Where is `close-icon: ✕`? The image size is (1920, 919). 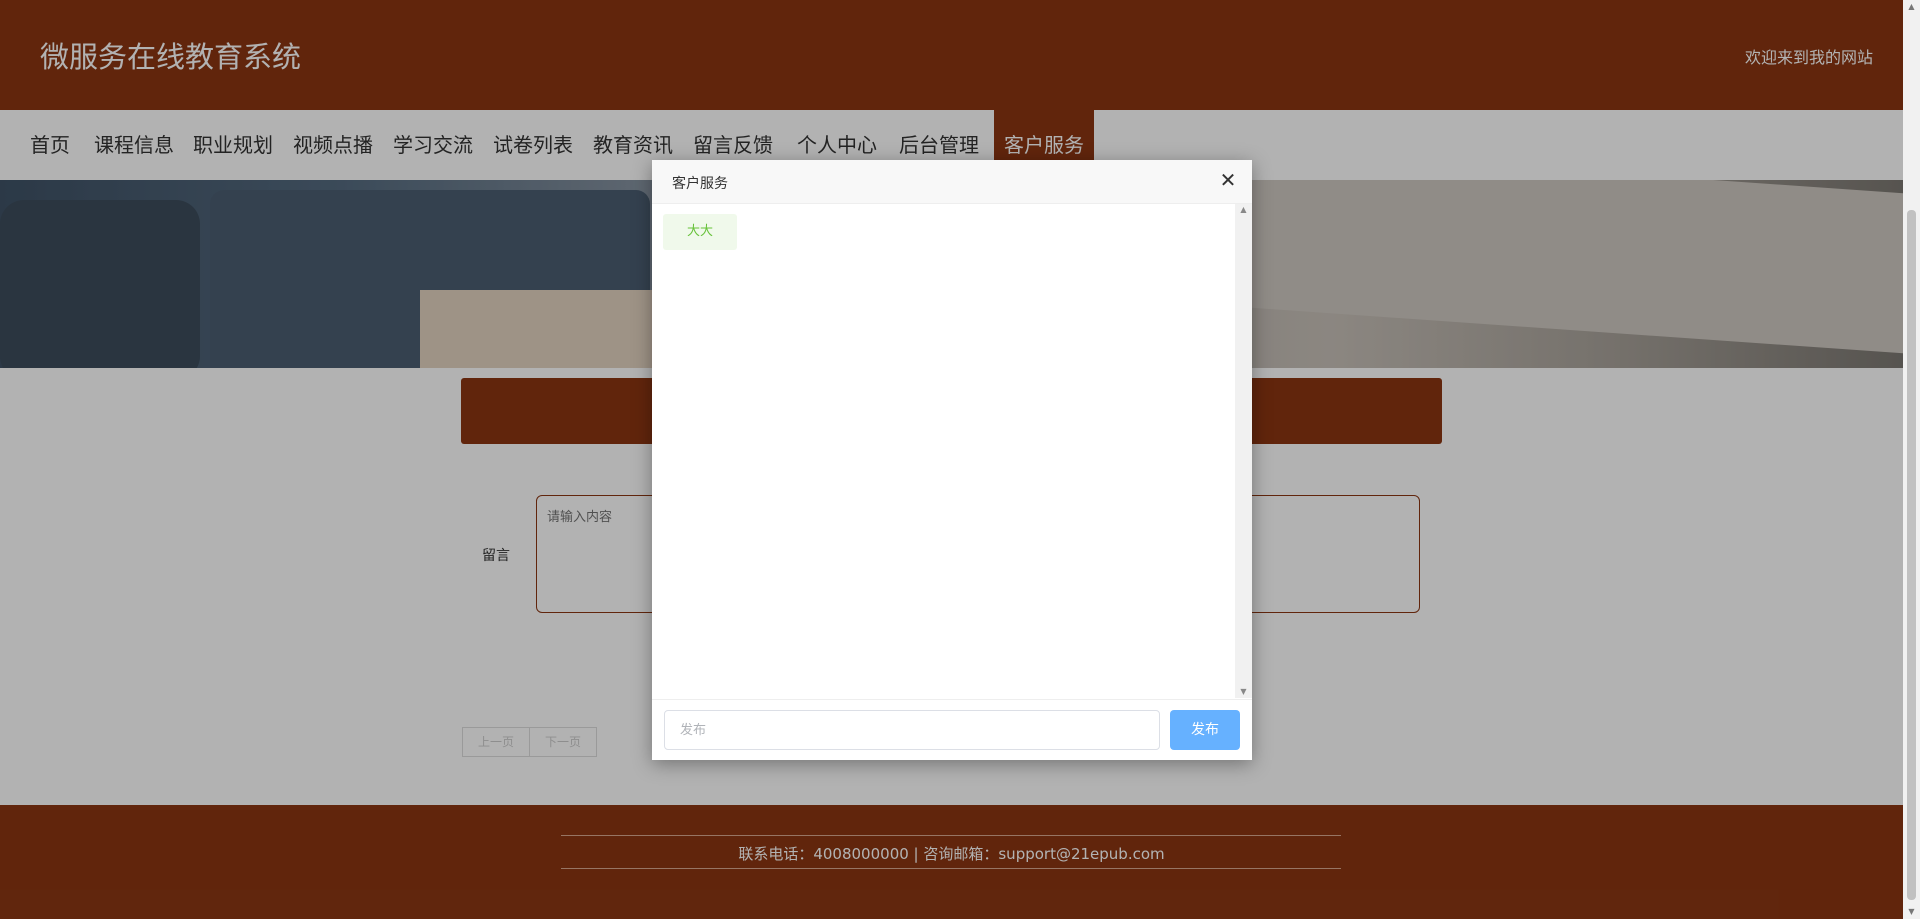
close-icon: ✕ is located at coordinates (1228, 180).